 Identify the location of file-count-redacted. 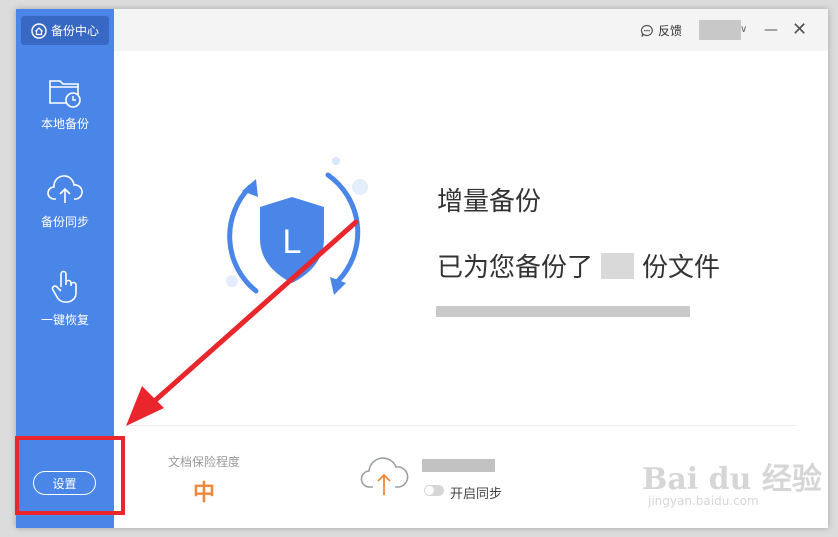
(618, 265).